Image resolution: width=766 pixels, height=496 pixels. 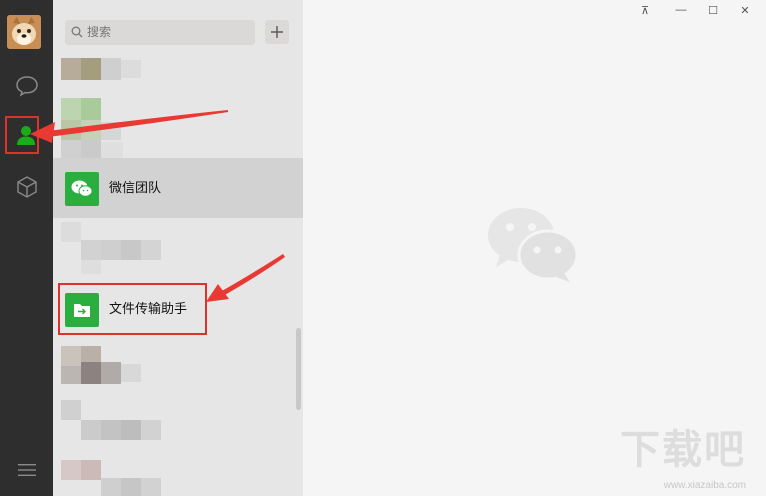 I want to click on pin-icon: ⊼, so click(x=645, y=10).